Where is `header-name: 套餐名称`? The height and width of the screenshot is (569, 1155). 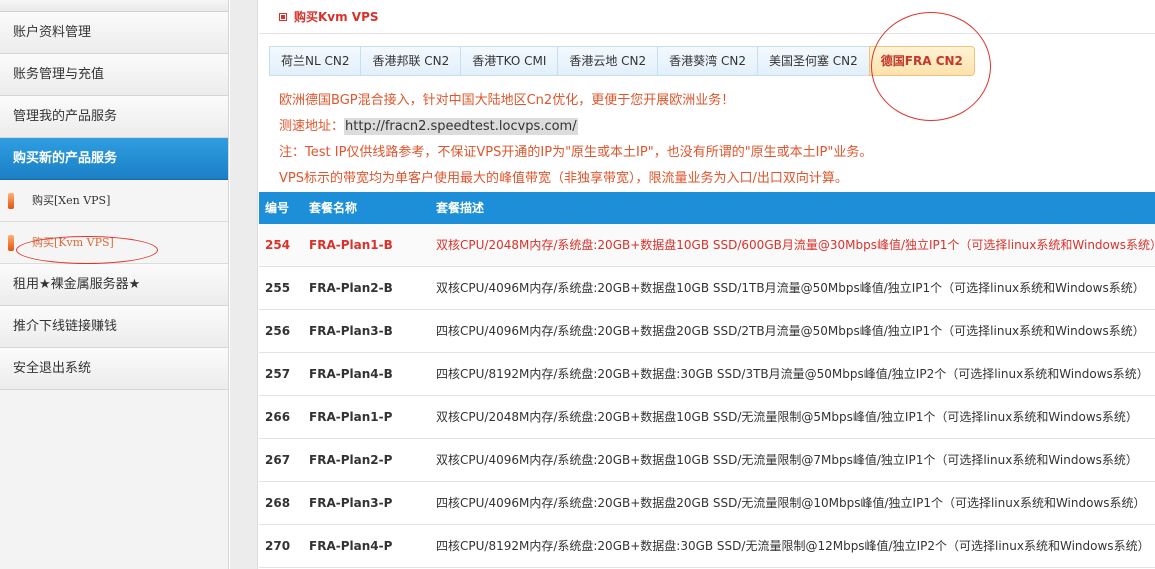
header-name: 套餐名称 is located at coordinates (333, 208).